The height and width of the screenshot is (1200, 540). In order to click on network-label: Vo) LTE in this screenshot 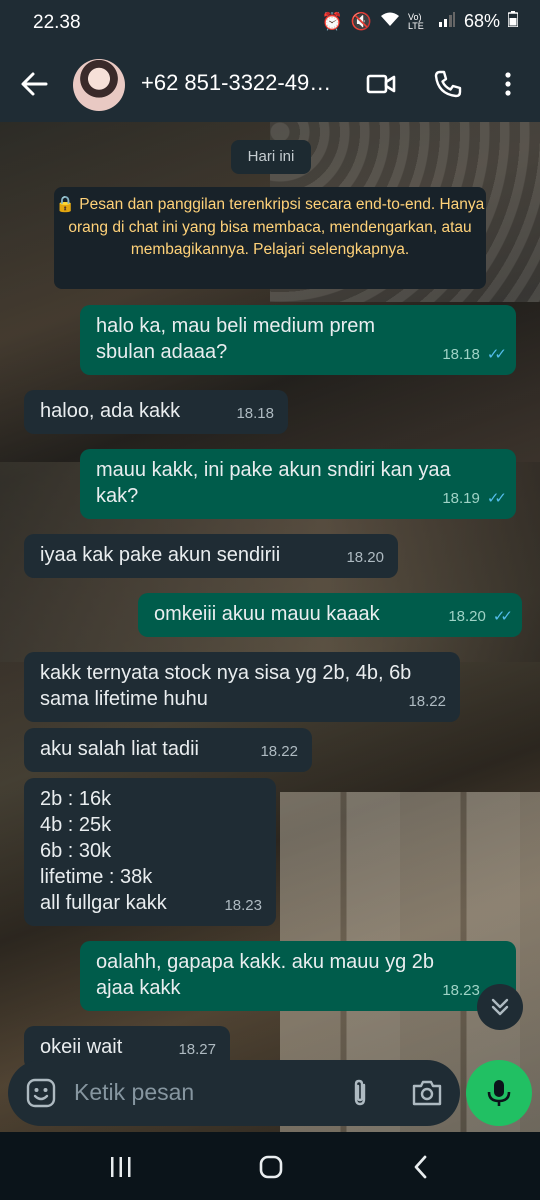, I will do `click(415, 21)`.